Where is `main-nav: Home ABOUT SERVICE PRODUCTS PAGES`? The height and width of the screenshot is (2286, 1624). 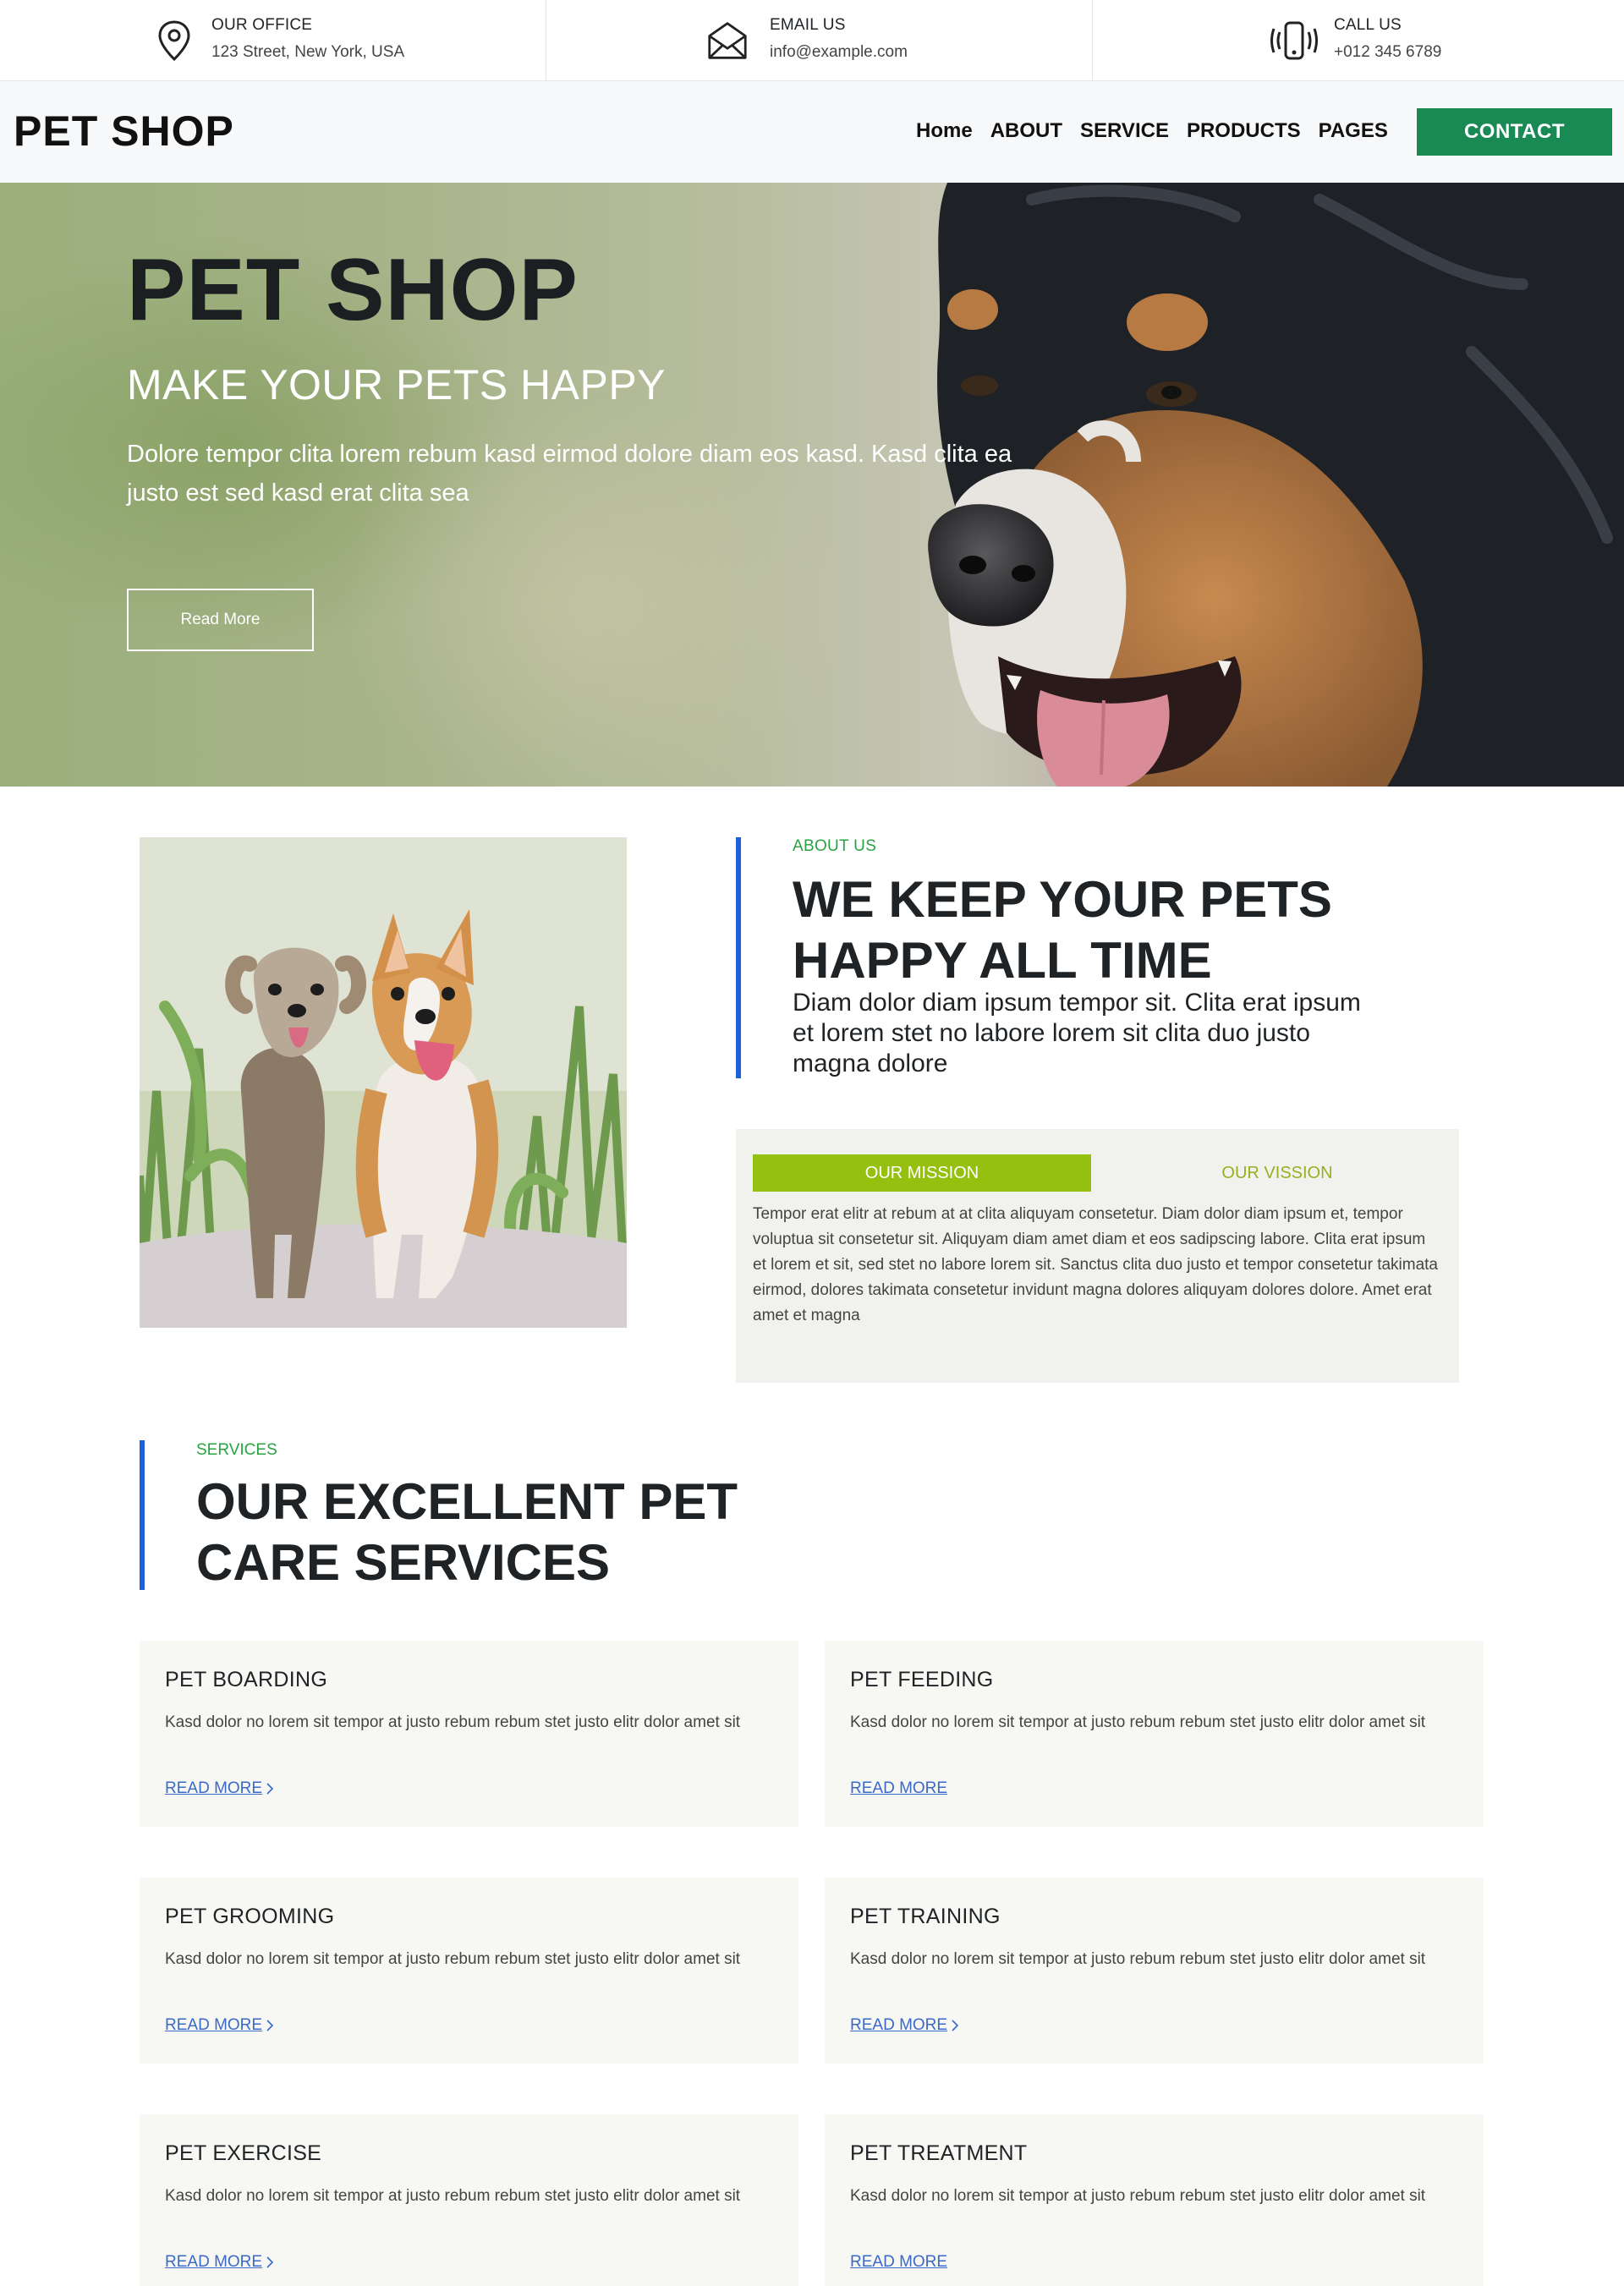
main-nav: Home ABOUT SERVICE PRODUCTS PAGES is located at coordinates (1161, 131).